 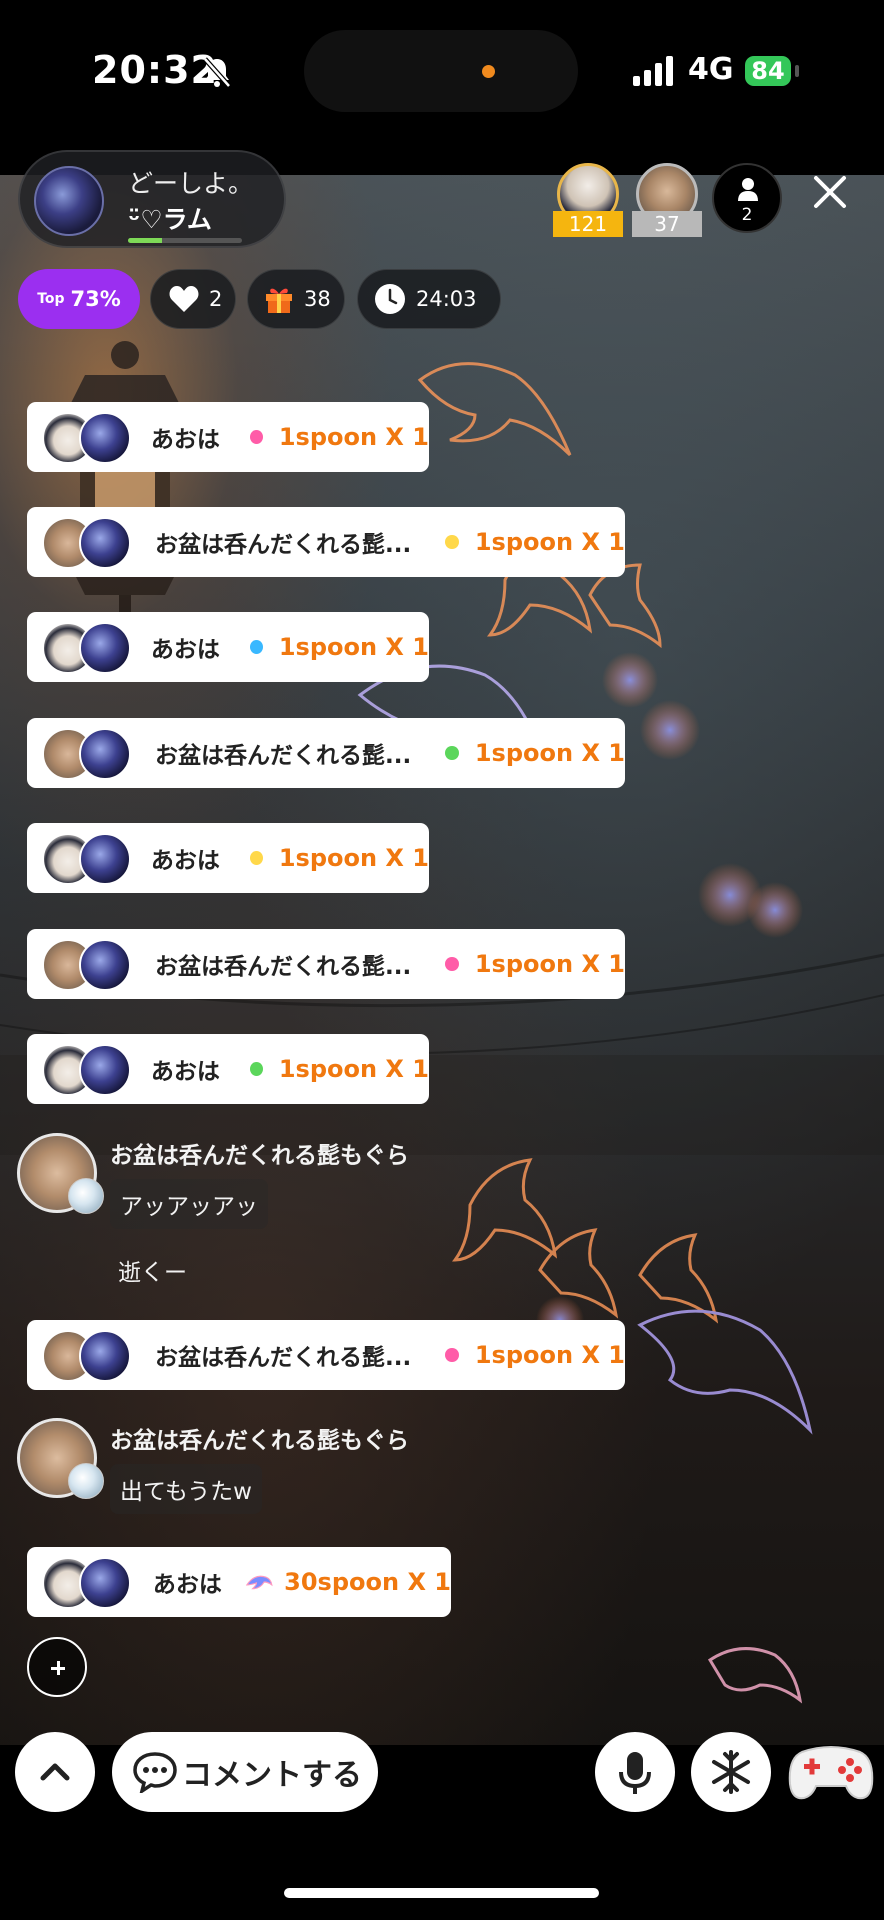 What do you see at coordinates (748, 189) in the screenshot?
I see `user-icon` at bounding box center [748, 189].